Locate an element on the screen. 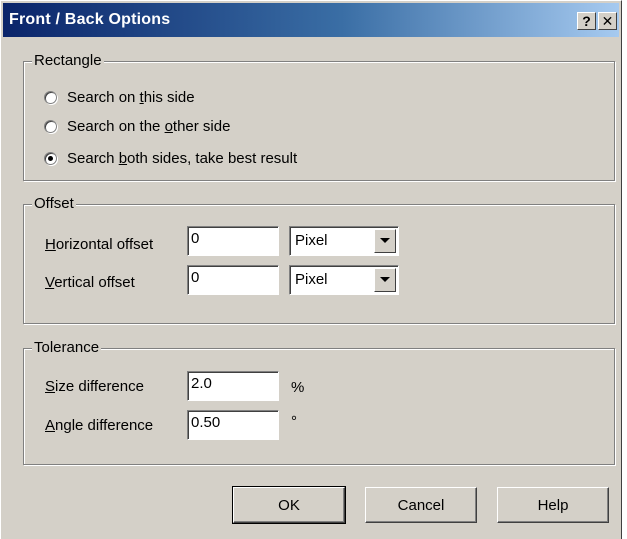 The image size is (627, 539). rectangle-group-label: Rectangle is located at coordinates (68, 61).